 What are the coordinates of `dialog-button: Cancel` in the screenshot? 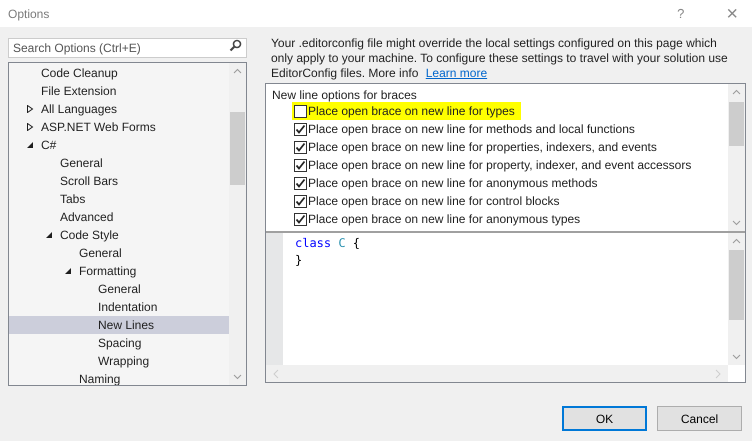 It's located at (699, 418).